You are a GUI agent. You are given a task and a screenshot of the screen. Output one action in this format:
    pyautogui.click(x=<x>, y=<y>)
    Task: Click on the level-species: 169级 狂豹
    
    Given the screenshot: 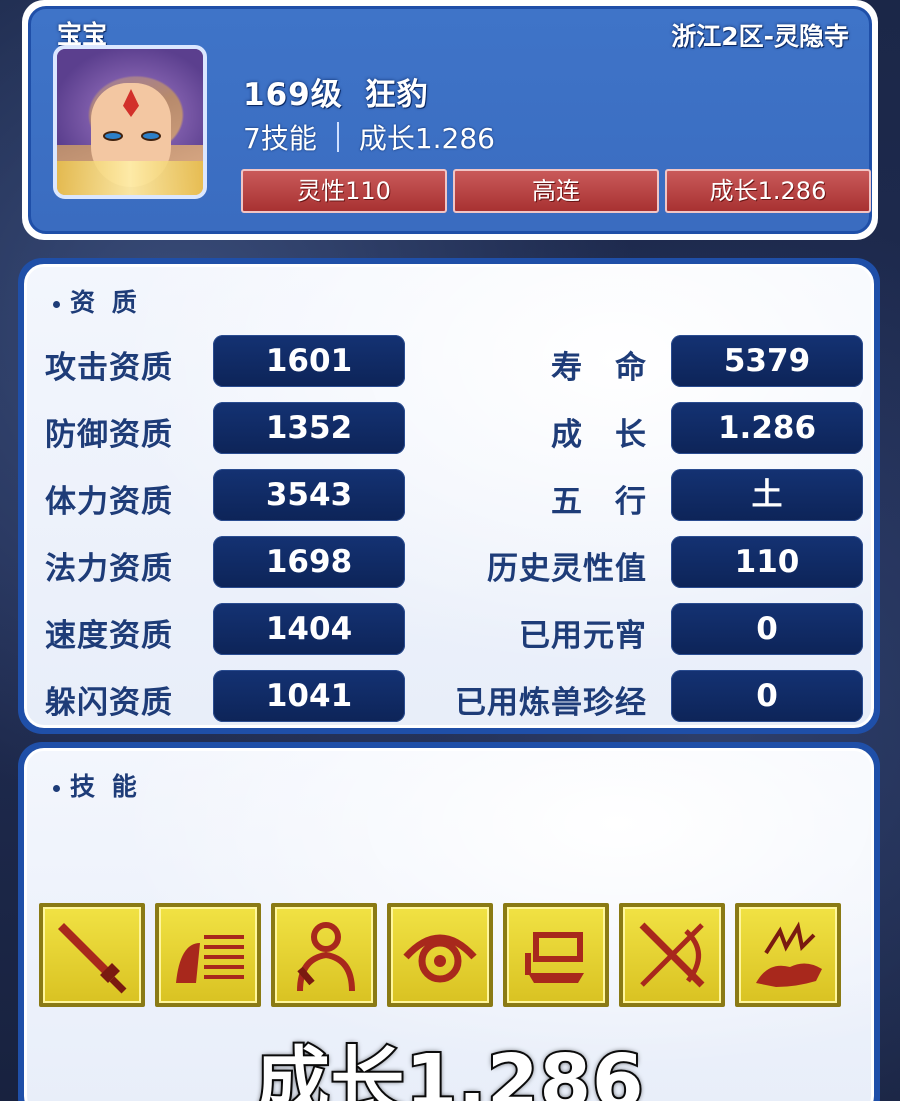 What is the action you would take?
    pyautogui.click(x=336, y=91)
    